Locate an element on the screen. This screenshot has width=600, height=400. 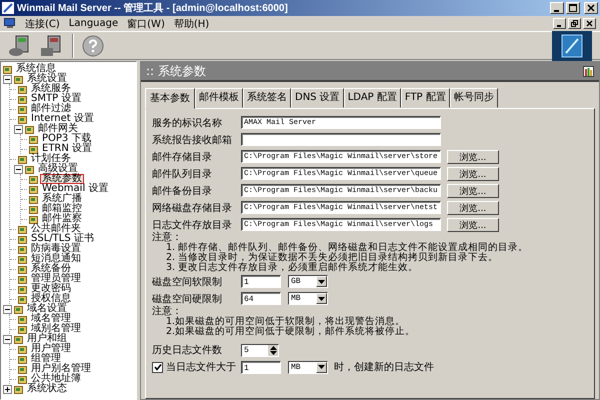
menu-item: 连接(C) is located at coordinates (42, 23).